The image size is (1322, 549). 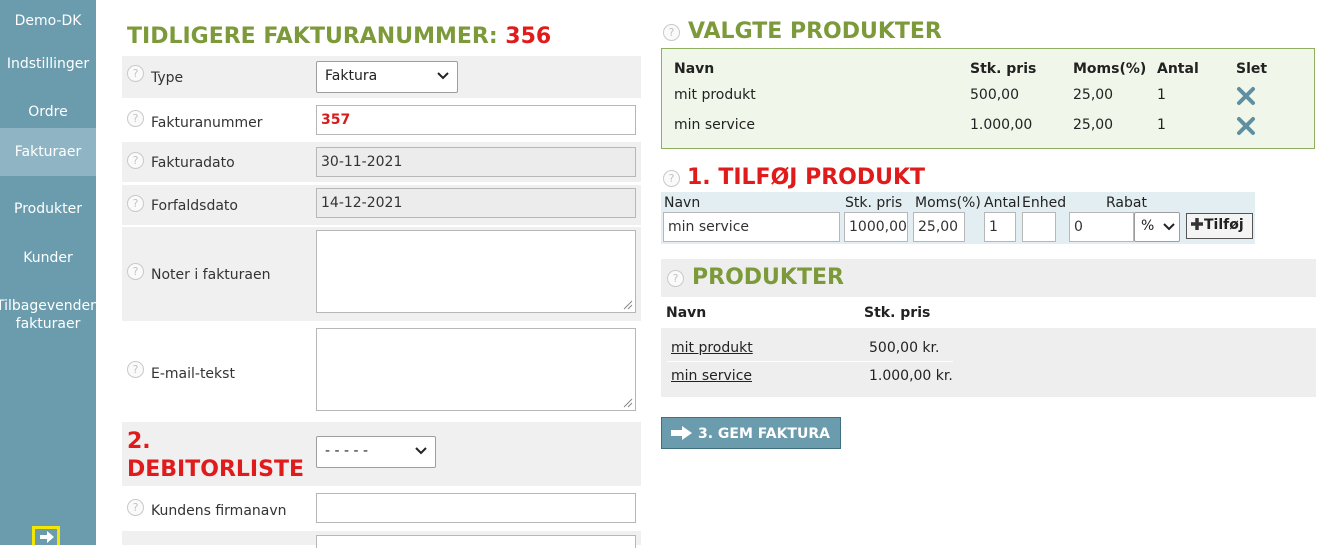 I want to click on save-button-label: 3. GEM FAKTURA, so click(x=764, y=434).